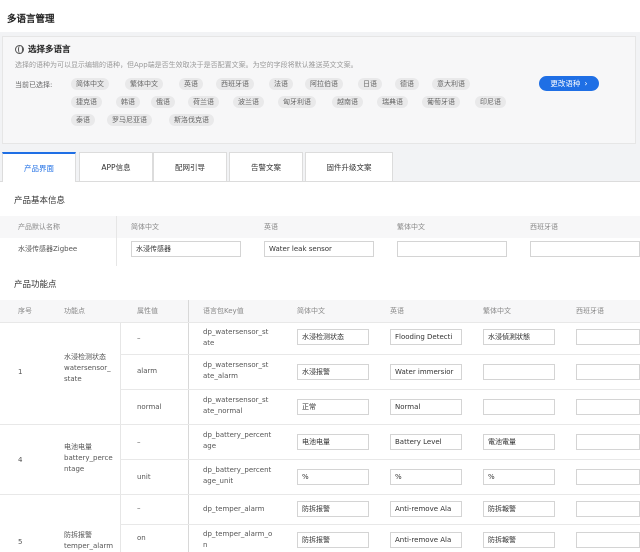 The width and height of the screenshot is (640, 552). What do you see at coordinates (223, 311) in the screenshot?
I see `fp-header-key: 语言包Key值` at bounding box center [223, 311].